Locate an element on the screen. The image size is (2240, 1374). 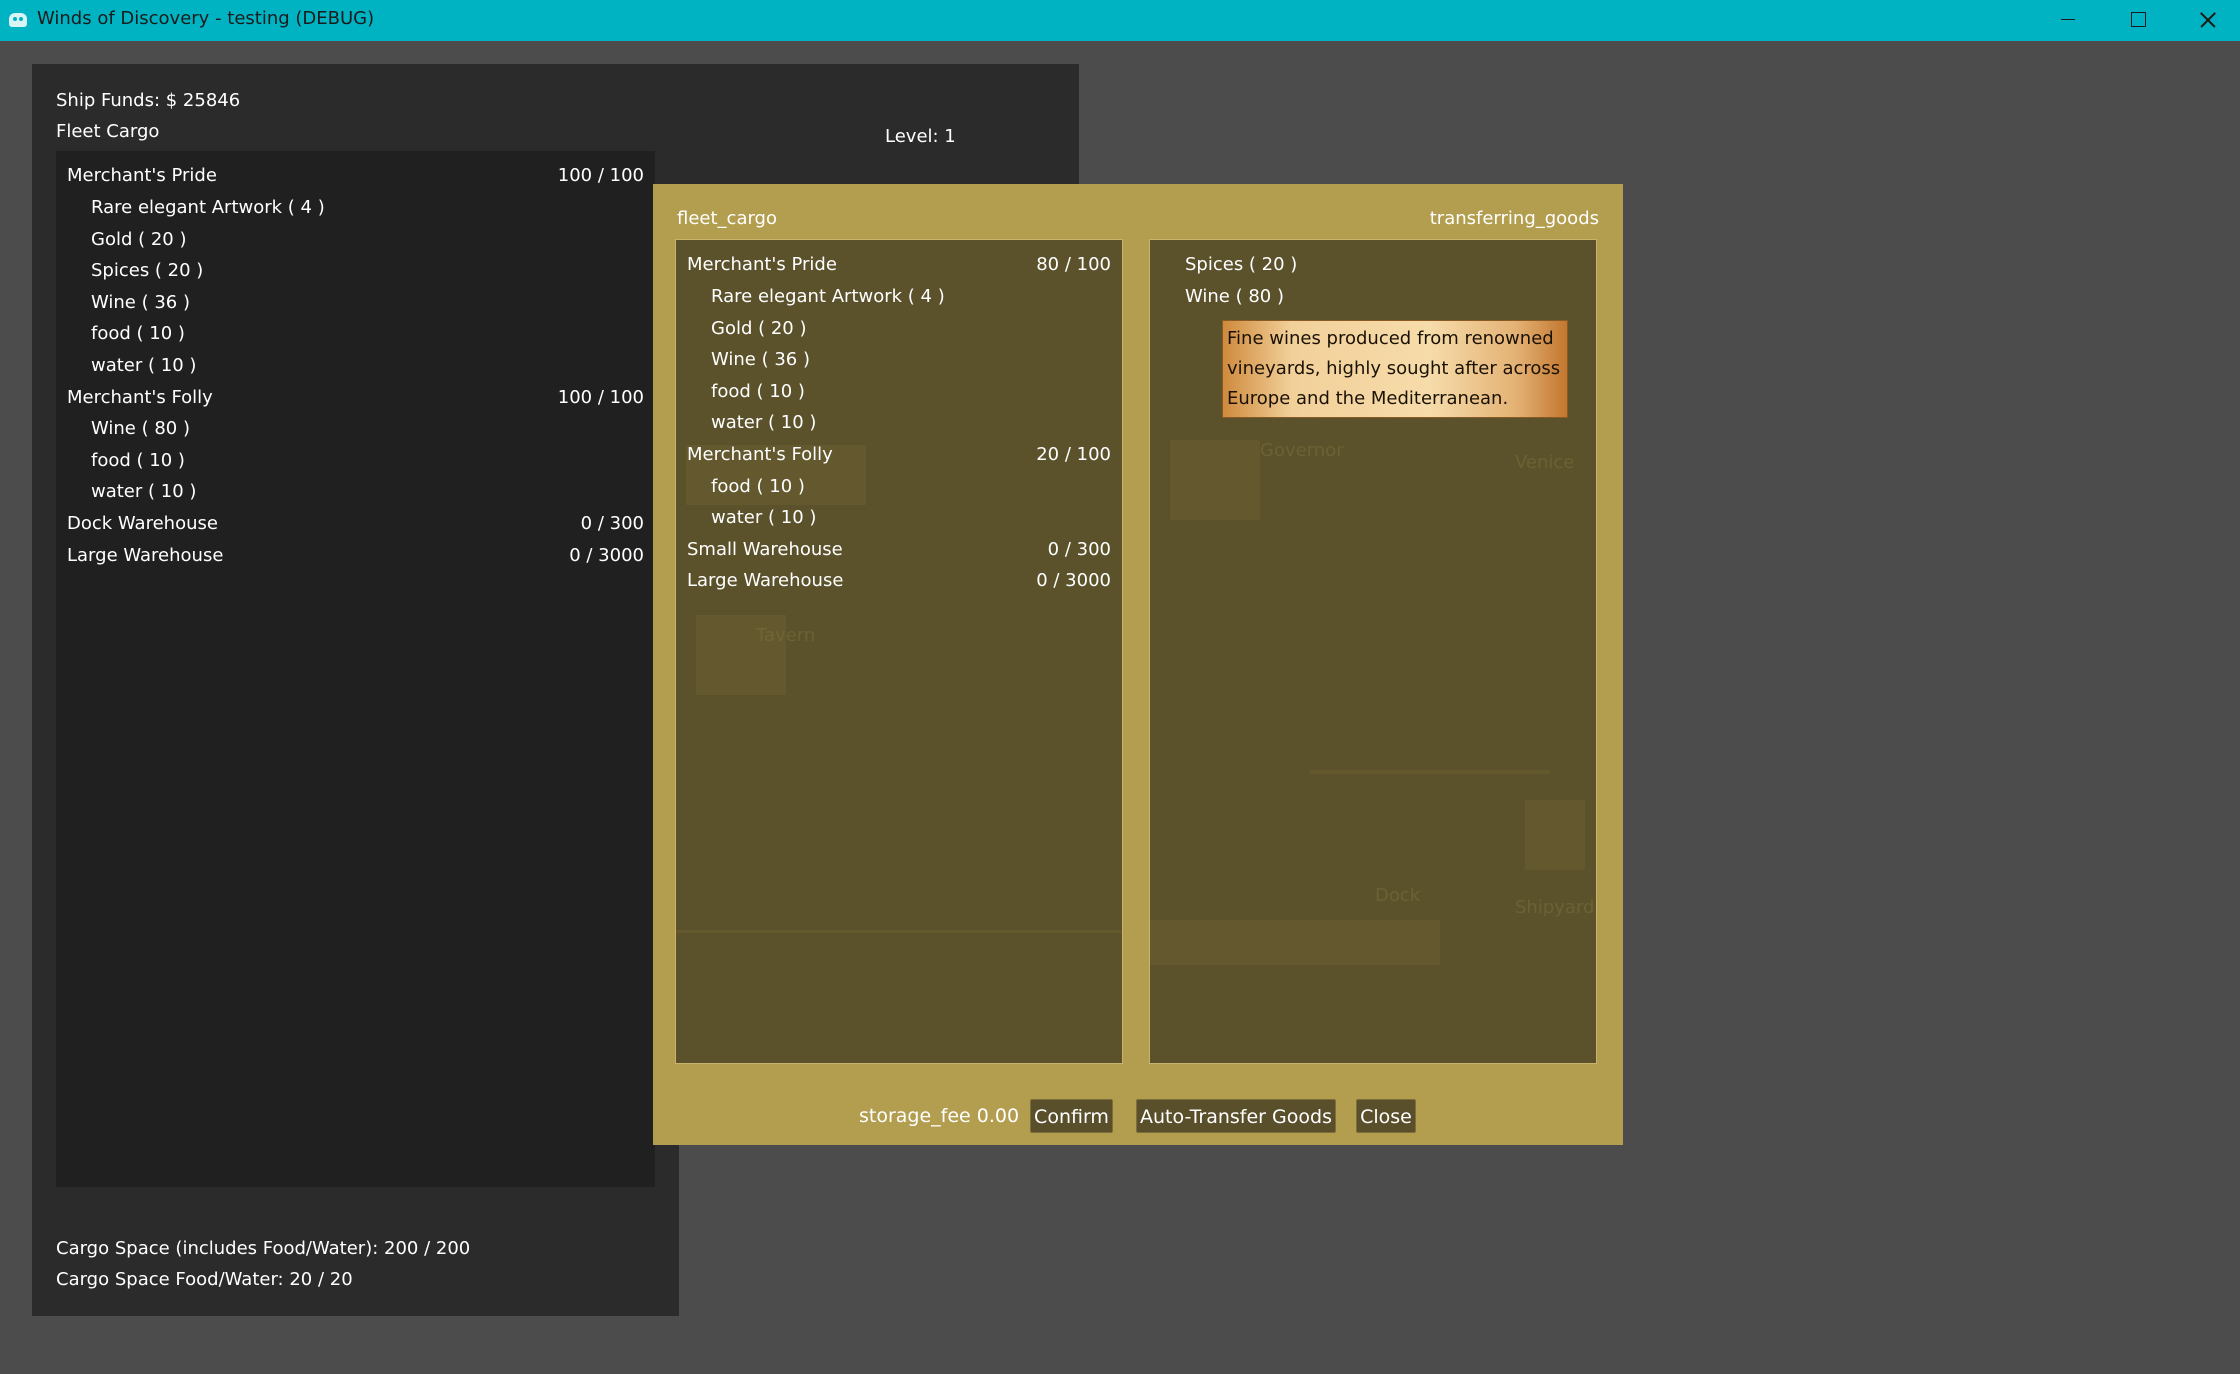
row-name: Small Warehouse is located at coordinates (765, 549).